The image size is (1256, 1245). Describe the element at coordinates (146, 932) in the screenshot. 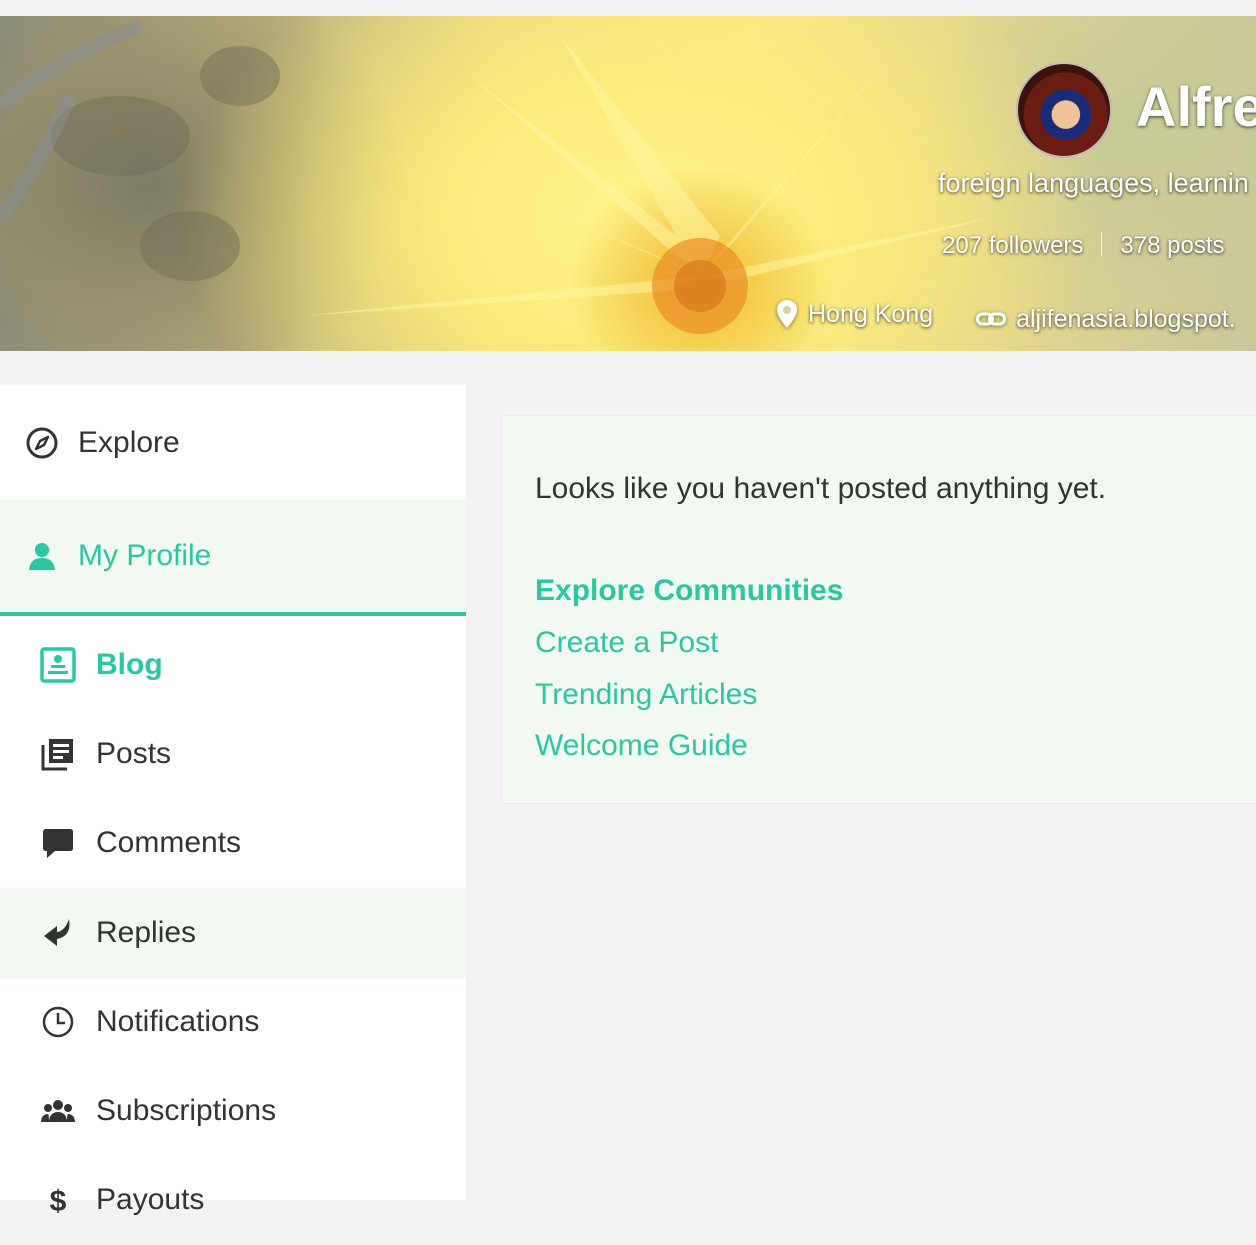

I see `sidebar-item-label: Replies` at that location.